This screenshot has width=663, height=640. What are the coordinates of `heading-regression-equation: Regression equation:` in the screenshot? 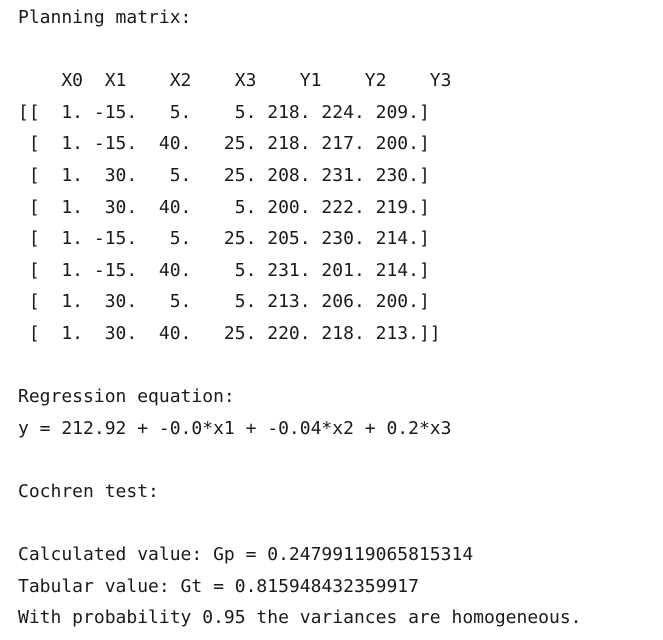 It's located at (126, 397).